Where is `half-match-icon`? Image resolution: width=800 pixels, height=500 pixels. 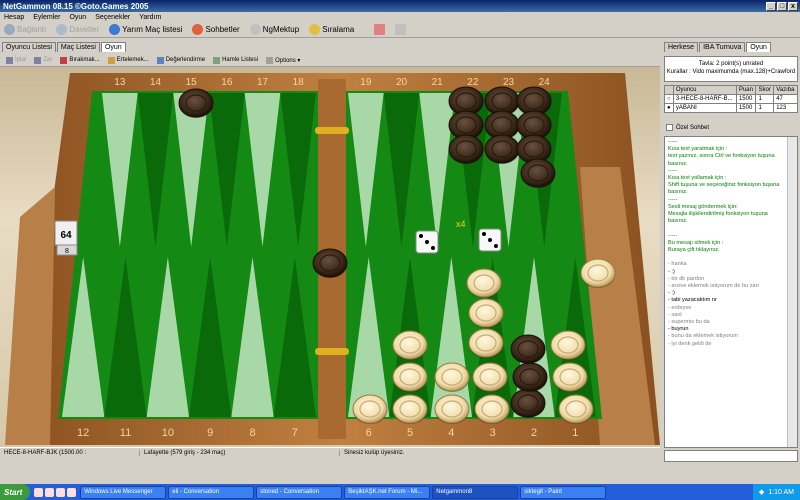 half-match-icon is located at coordinates (115, 29).